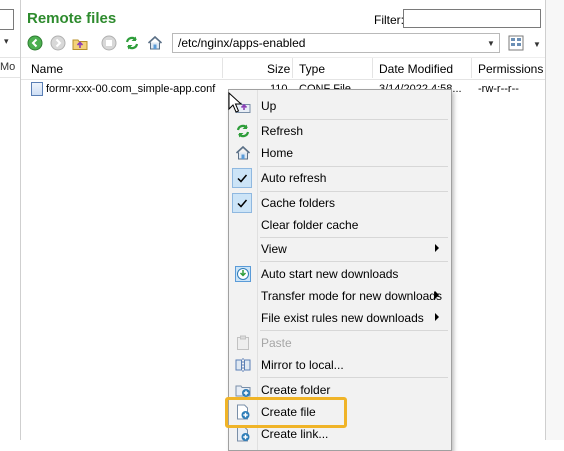  What do you see at coordinates (510, 69) in the screenshot?
I see `column-header-permissions: Permissions` at bounding box center [510, 69].